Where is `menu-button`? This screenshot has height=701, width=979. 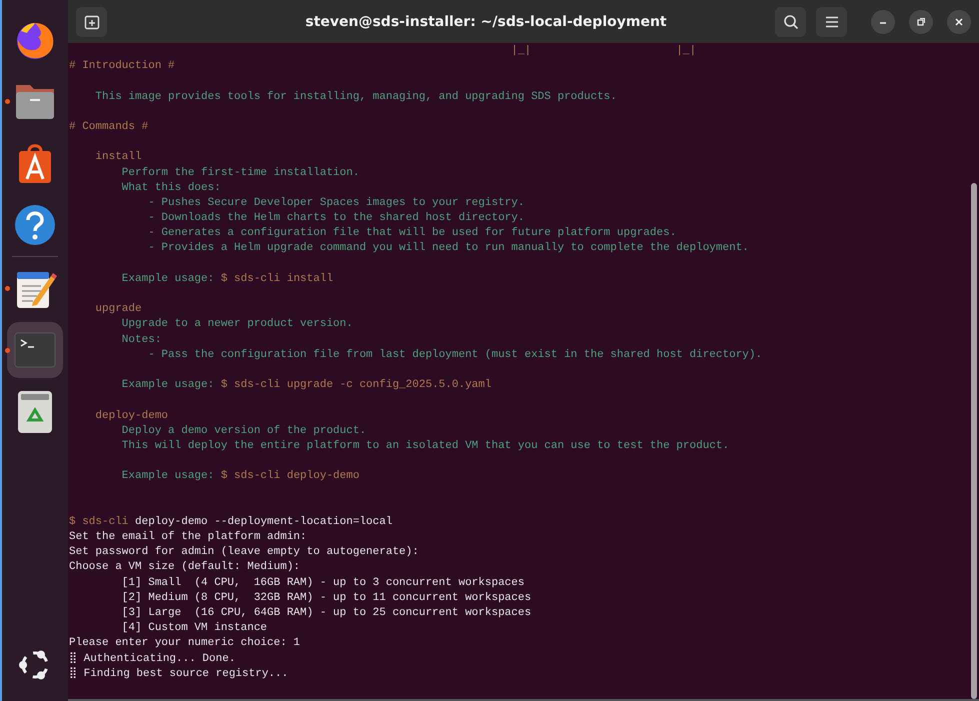
menu-button is located at coordinates (831, 21).